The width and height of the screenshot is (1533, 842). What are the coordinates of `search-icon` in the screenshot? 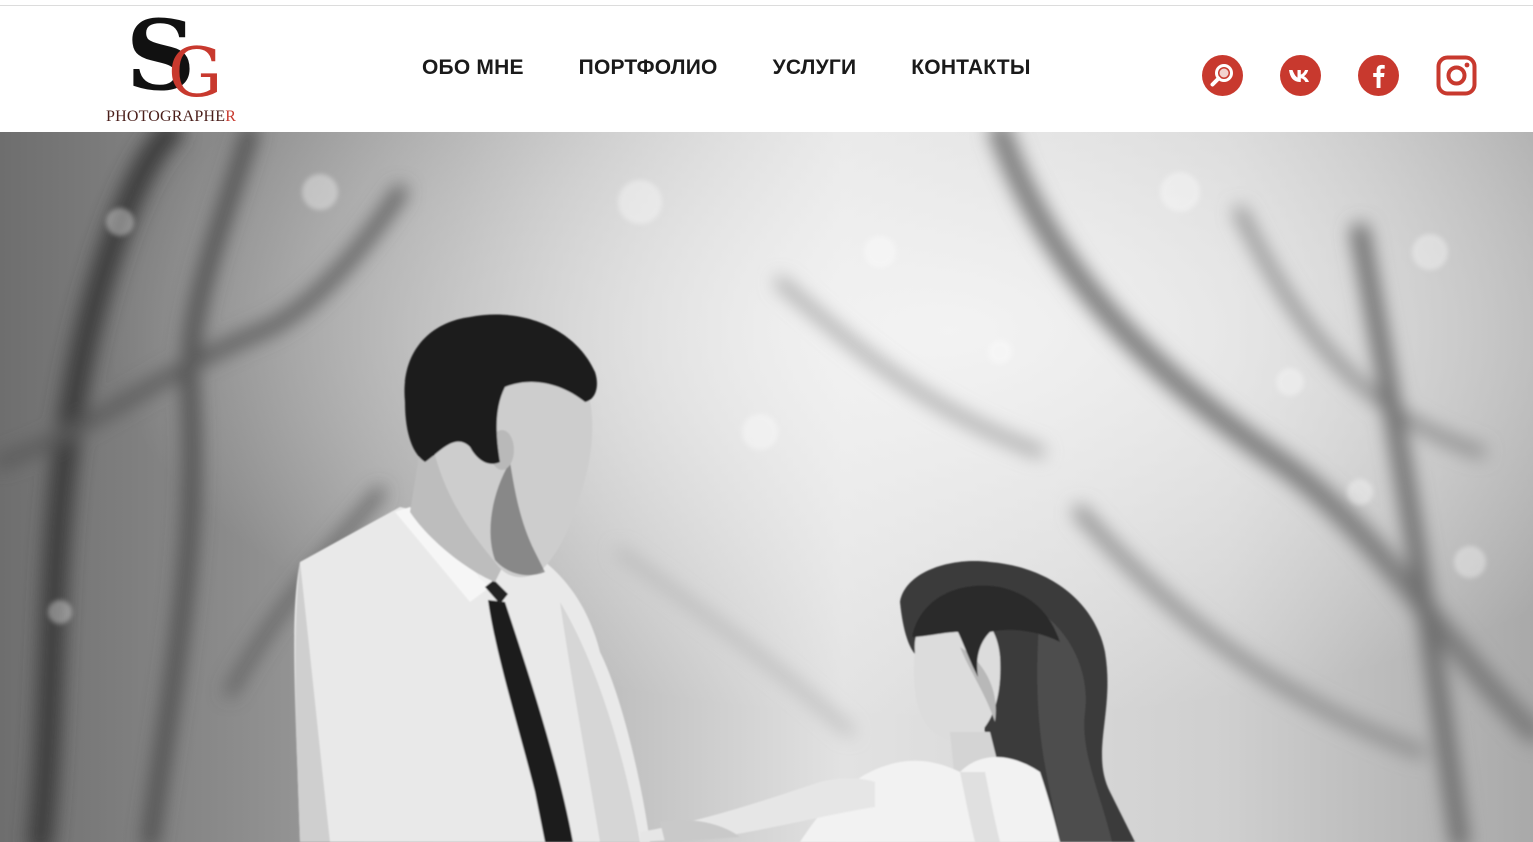 It's located at (1222, 75).